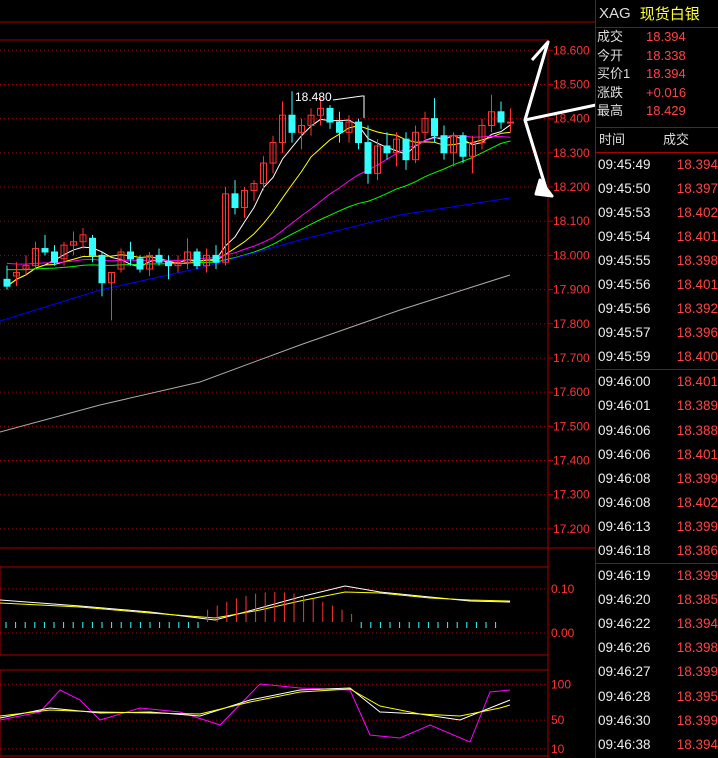  I want to click on tick-table-header: 时间 成交, so click(657, 139).